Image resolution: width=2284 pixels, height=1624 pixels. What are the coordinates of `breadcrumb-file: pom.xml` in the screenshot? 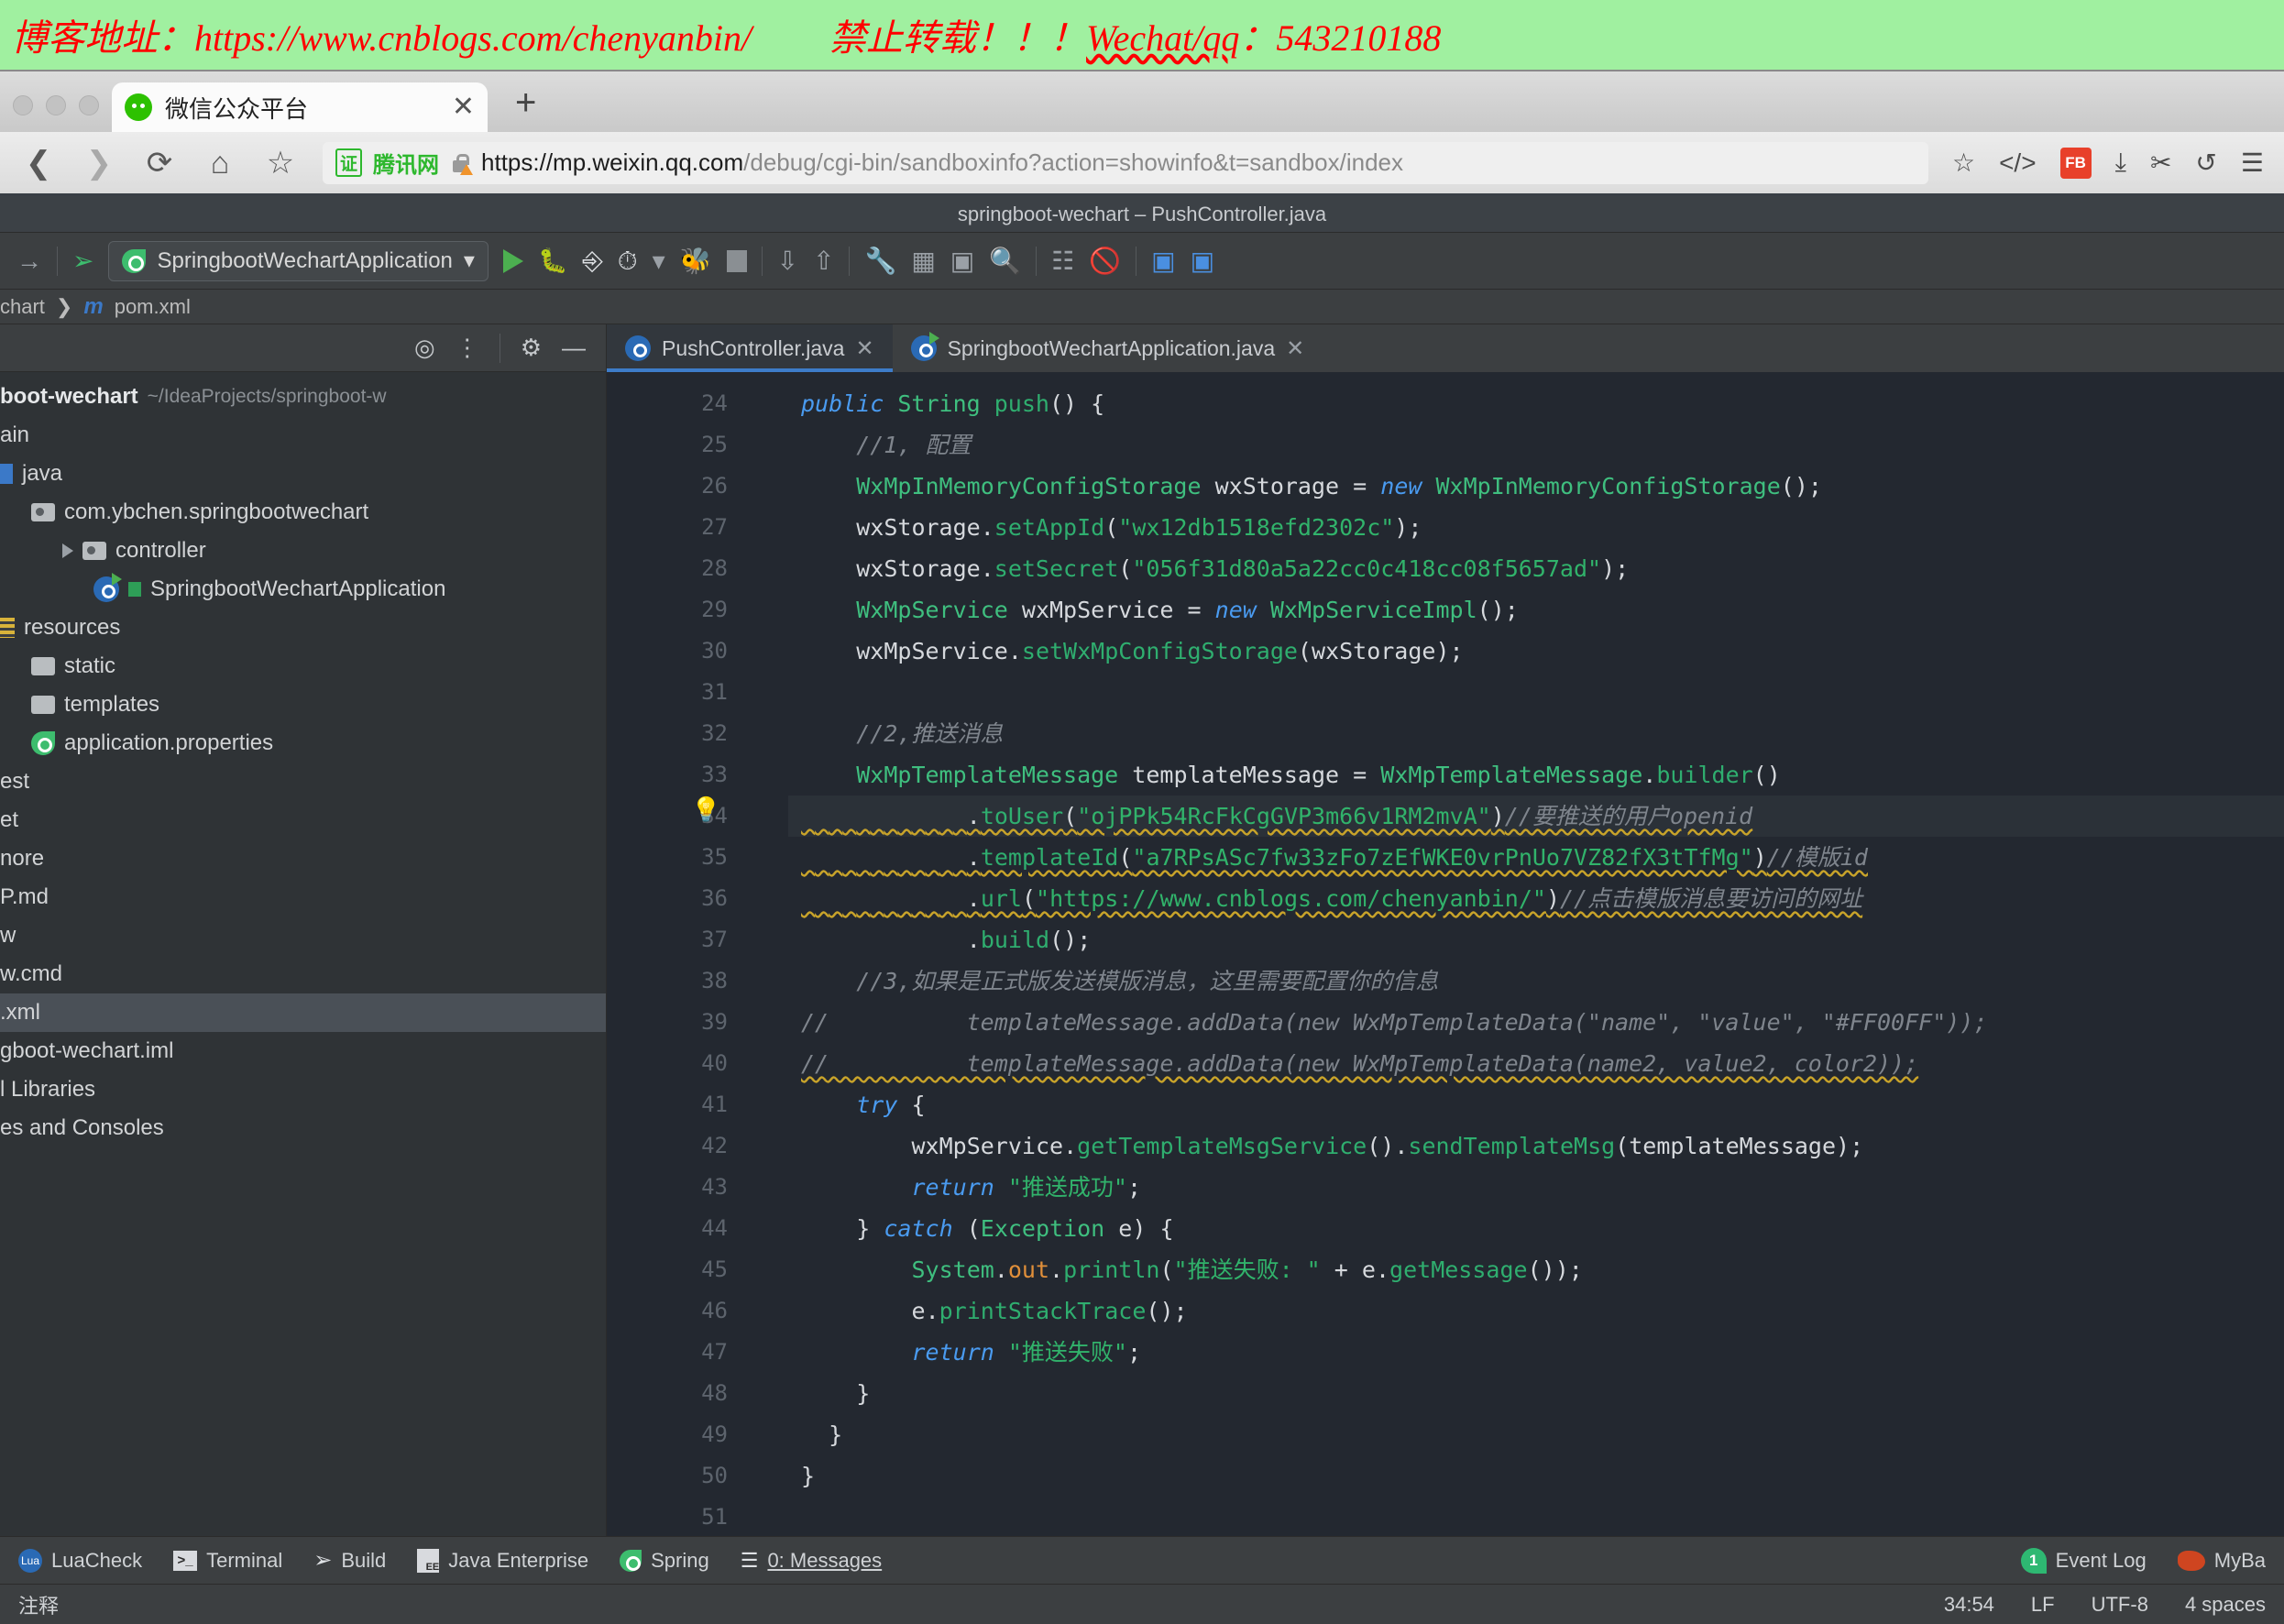 It's located at (153, 307).